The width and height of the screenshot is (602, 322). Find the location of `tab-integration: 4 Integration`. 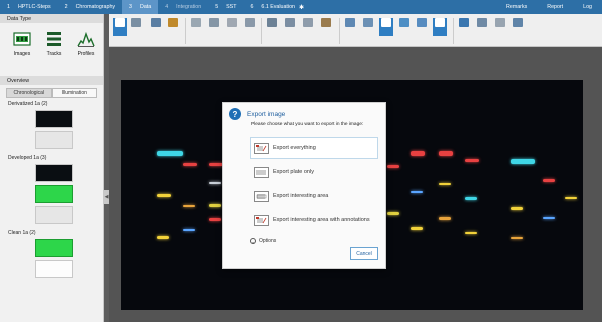

tab-integration: 4 Integration is located at coordinates (183, 7).